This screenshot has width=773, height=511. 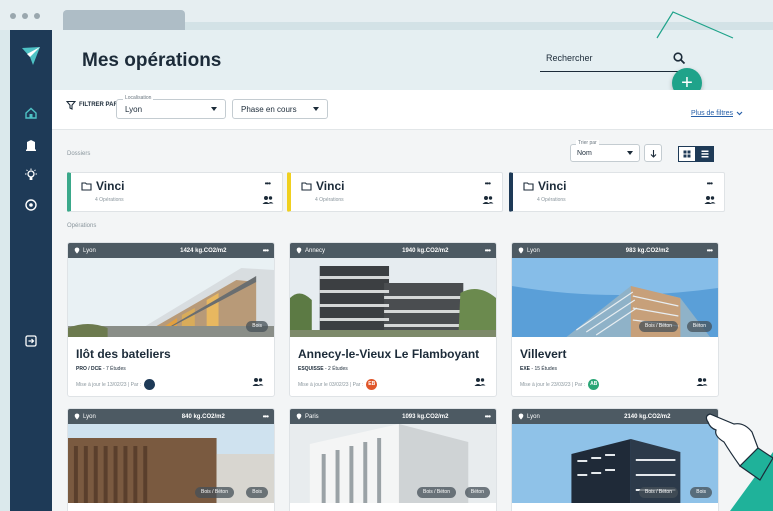 What do you see at coordinates (338, 384) in the screenshot?
I see `card-updated: Mise à jour le 03/02/23 | Par : EB` at bounding box center [338, 384].